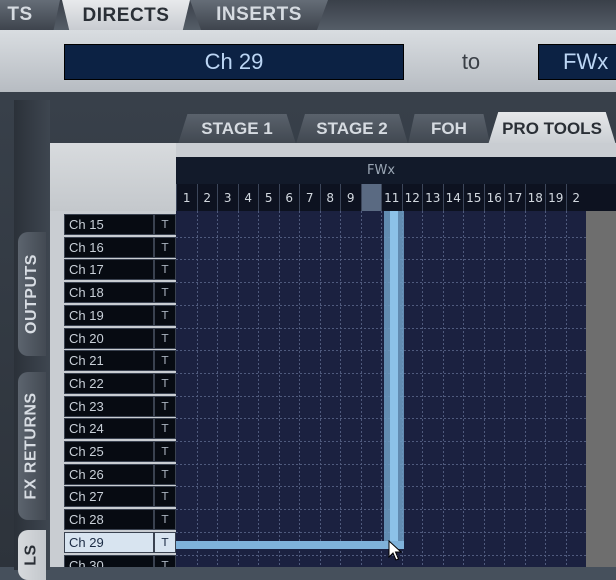 The height and width of the screenshot is (580, 616). I want to click on row-label: Ch 30, so click(109, 561).